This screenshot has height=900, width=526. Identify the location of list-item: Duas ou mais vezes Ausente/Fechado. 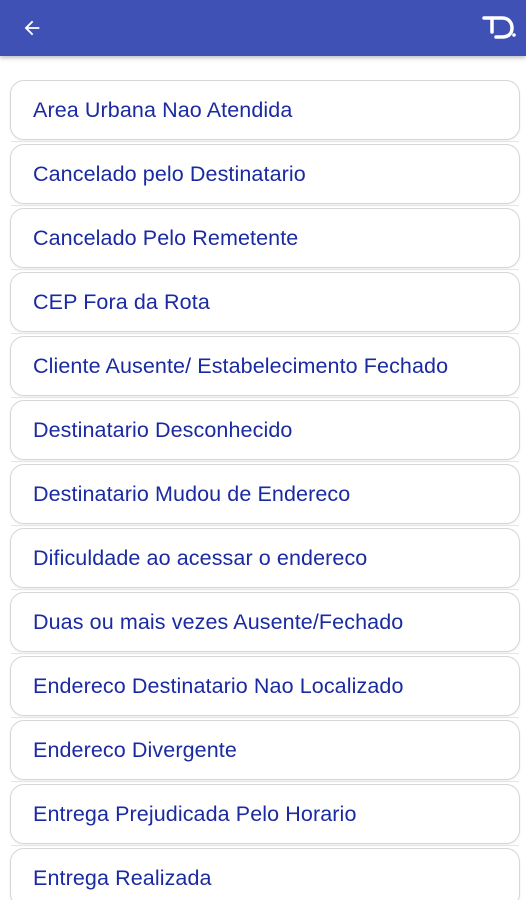
(265, 623).